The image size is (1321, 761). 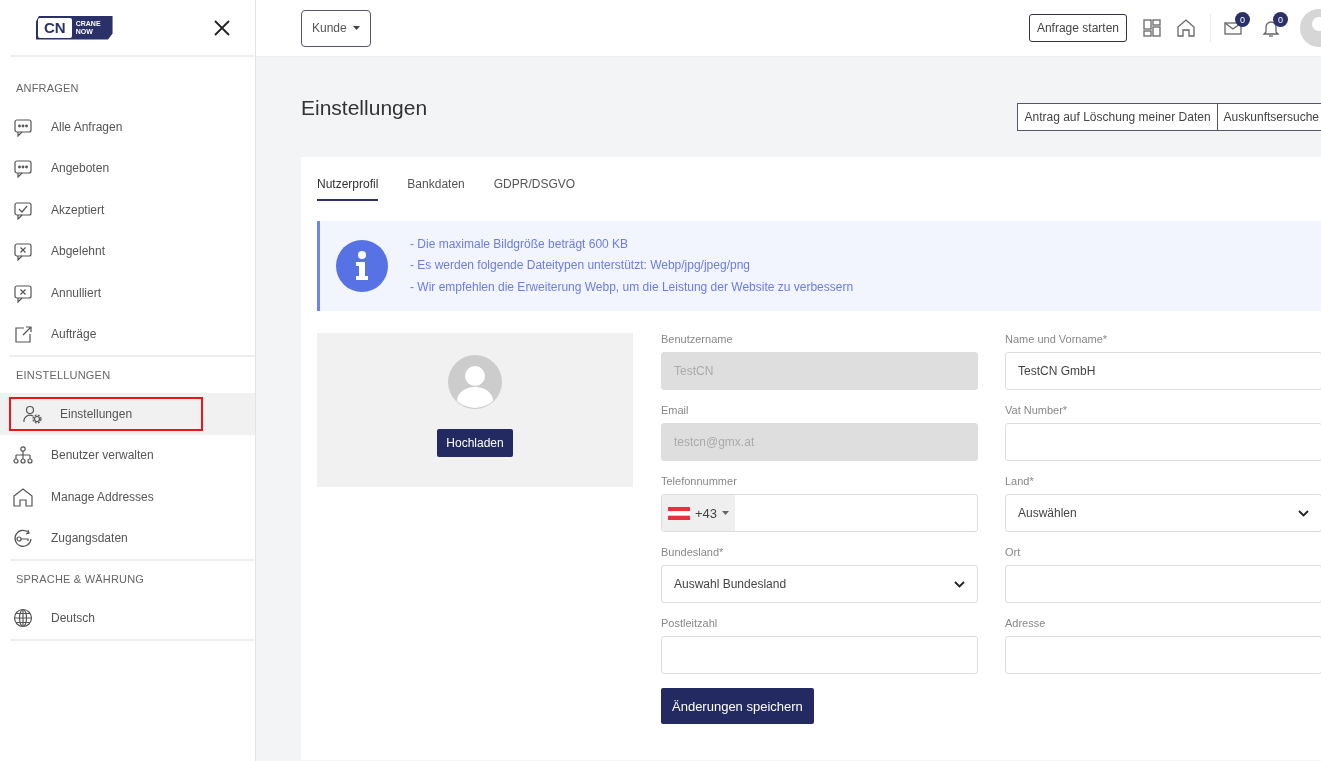 What do you see at coordinates (1026, 623) in the screenshot?
I see `field-label: Adresse` at bounding box center [1026, 623].